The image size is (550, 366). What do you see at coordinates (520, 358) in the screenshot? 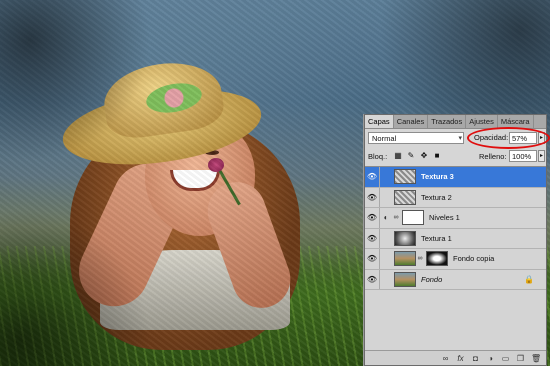
I see `new-layer-icon: ❐` at bounding box center [520, 358].